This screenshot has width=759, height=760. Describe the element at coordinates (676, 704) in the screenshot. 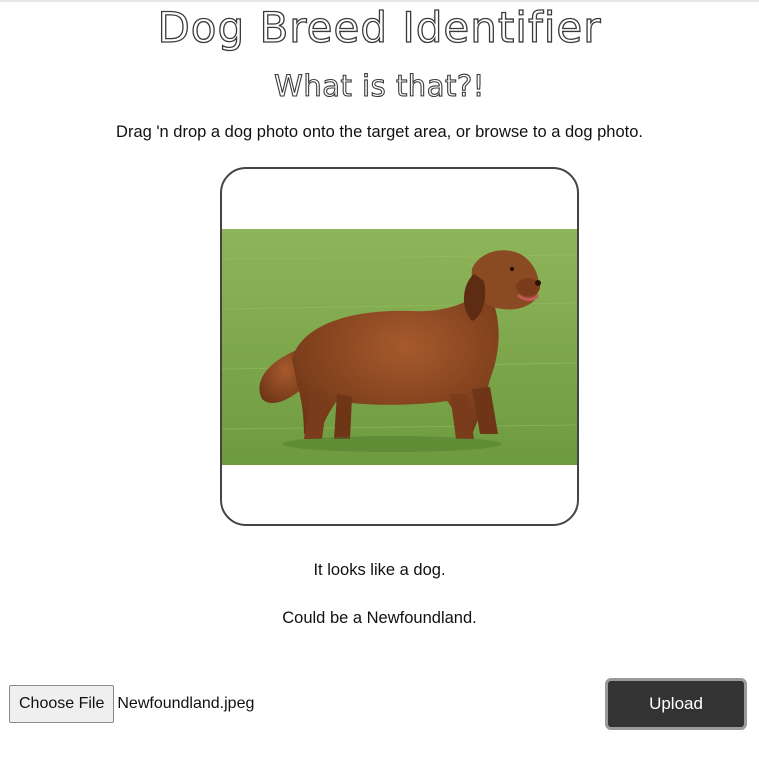

I see `upload-button: Upload` at that location.